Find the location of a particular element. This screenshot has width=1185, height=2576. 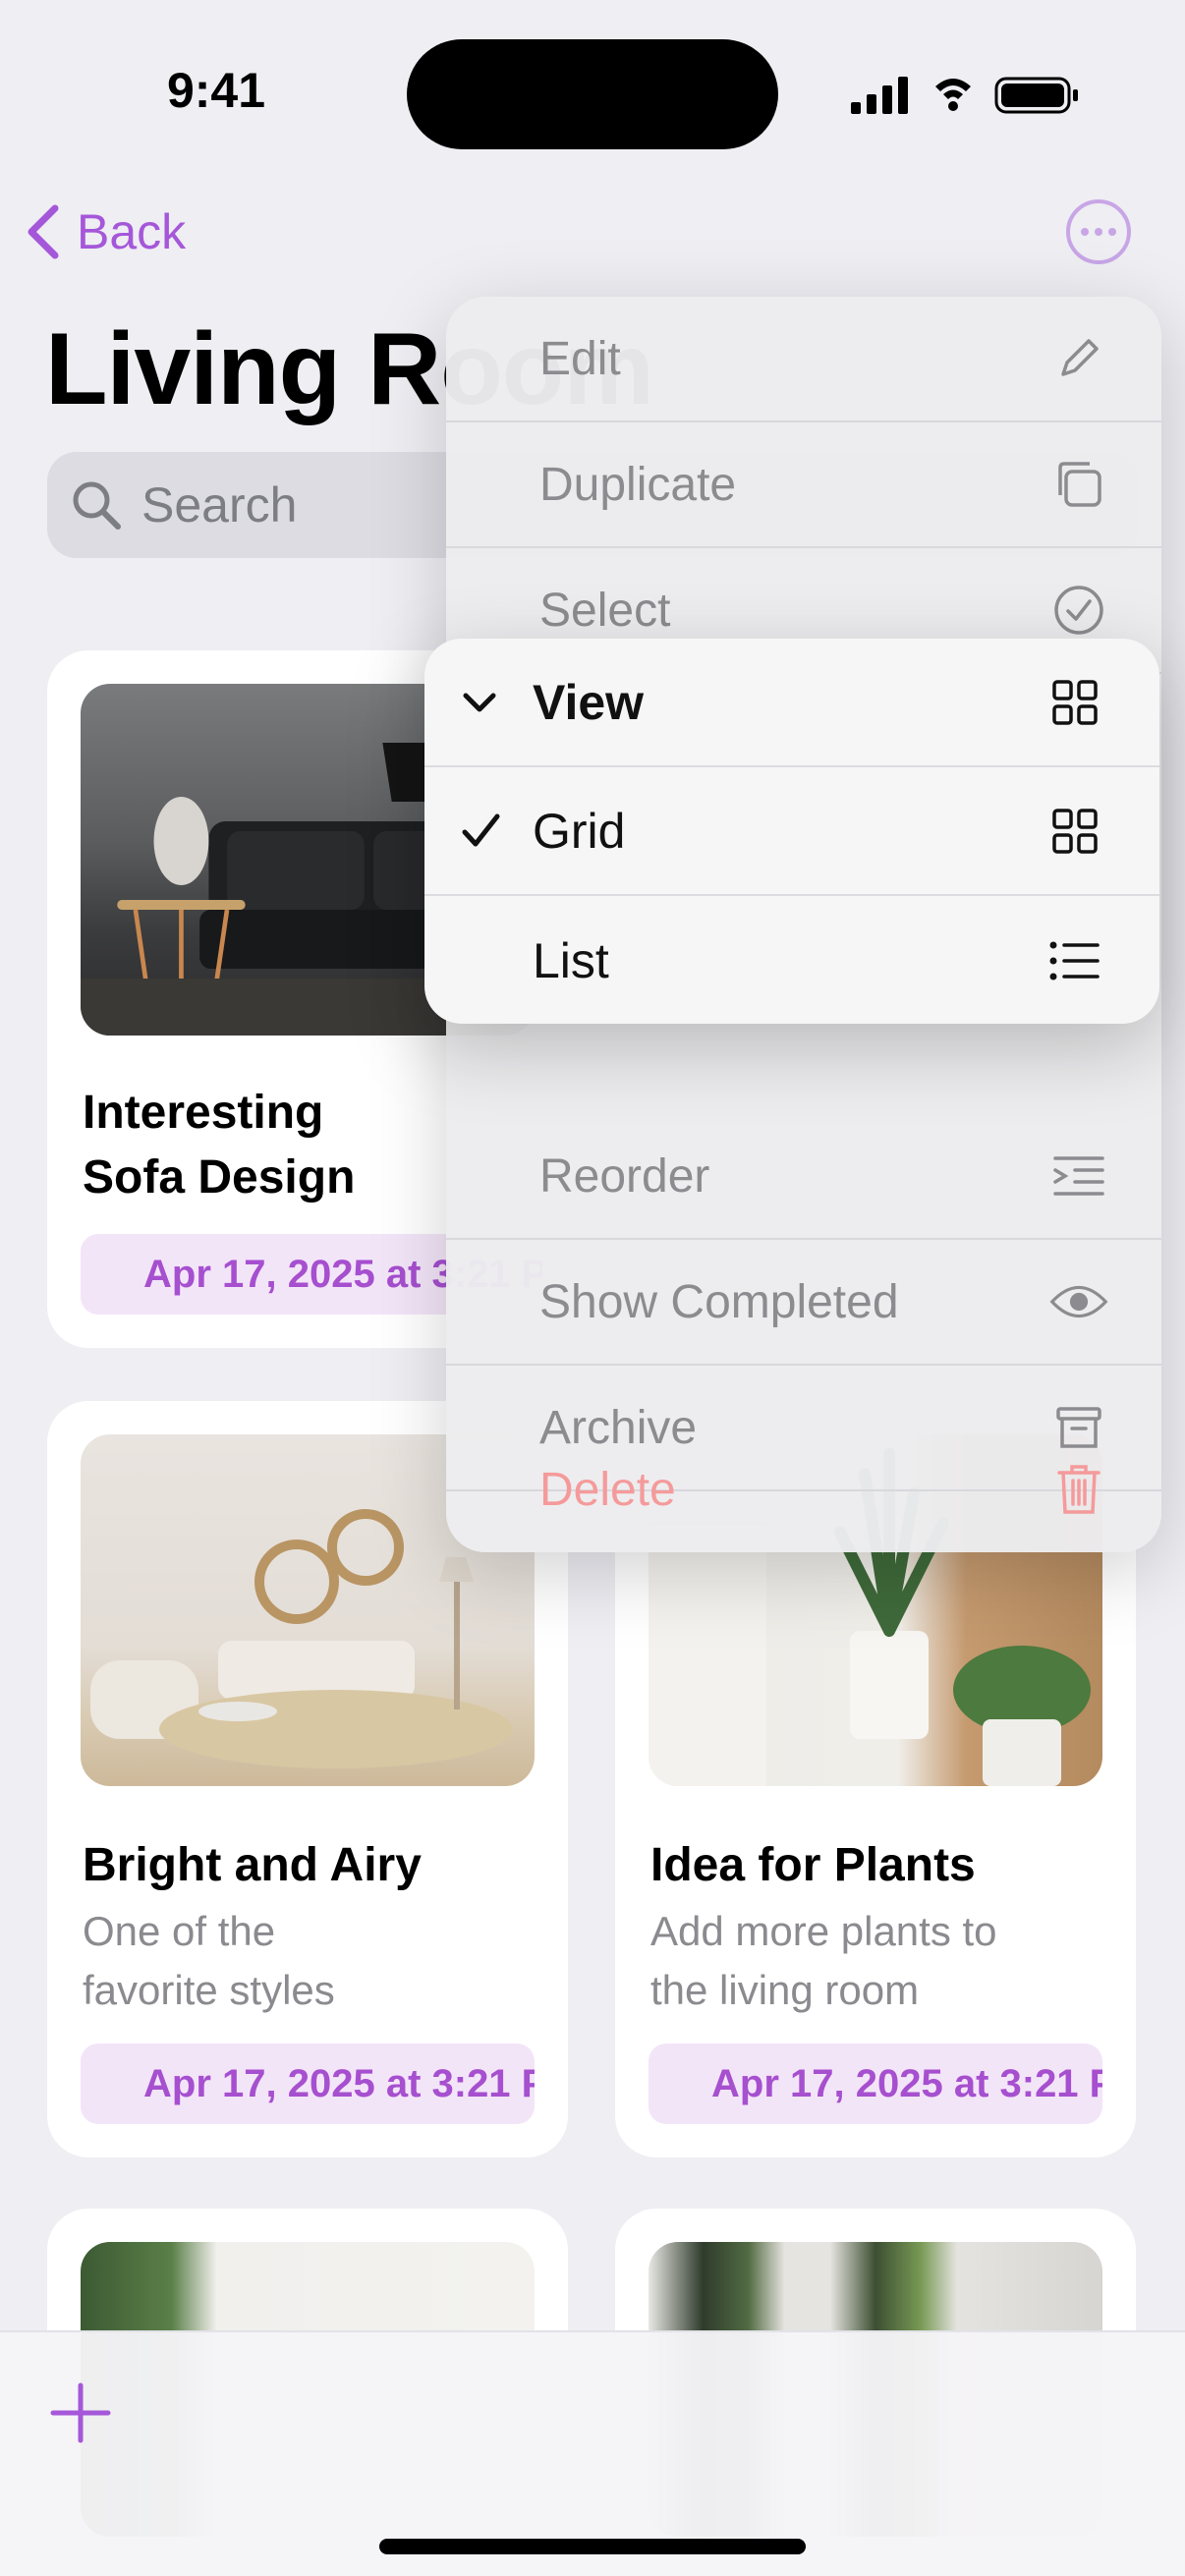

submenu-option-list: List is located at coordinates (792, 960).